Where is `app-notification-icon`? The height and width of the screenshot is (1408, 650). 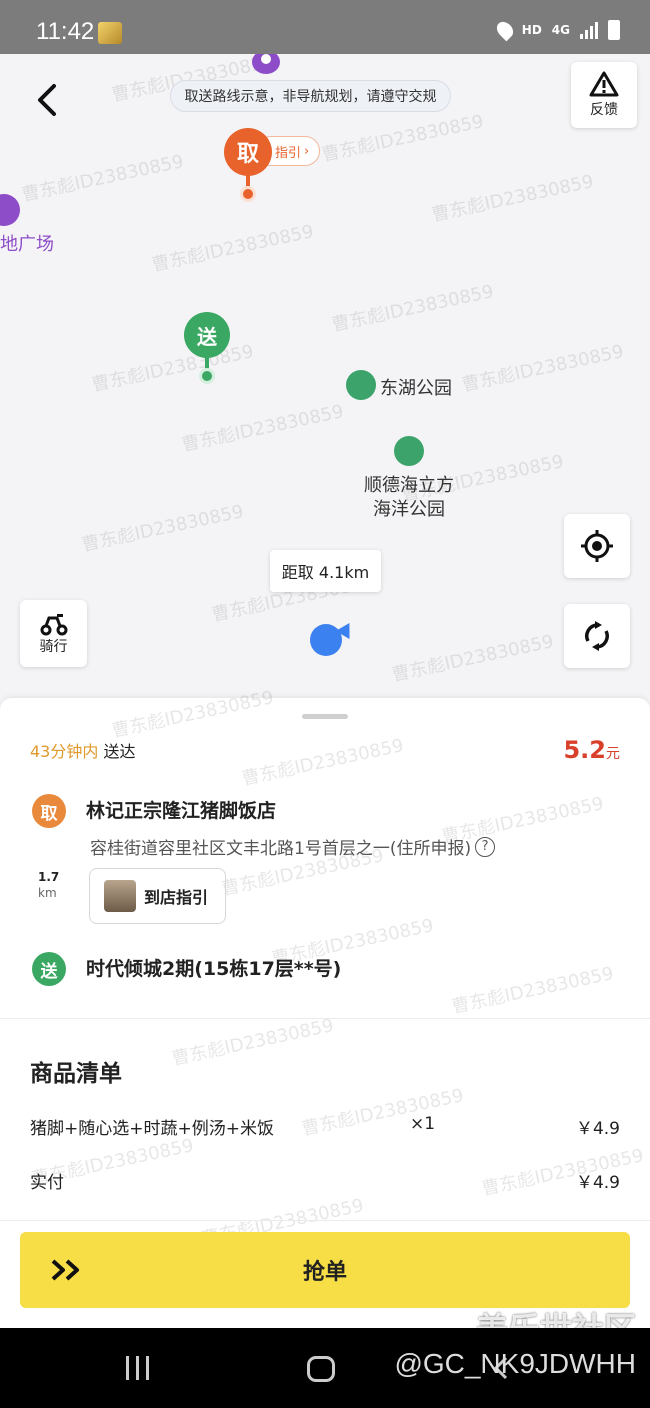 app-notification-icon is located at coordinates (110, 33).